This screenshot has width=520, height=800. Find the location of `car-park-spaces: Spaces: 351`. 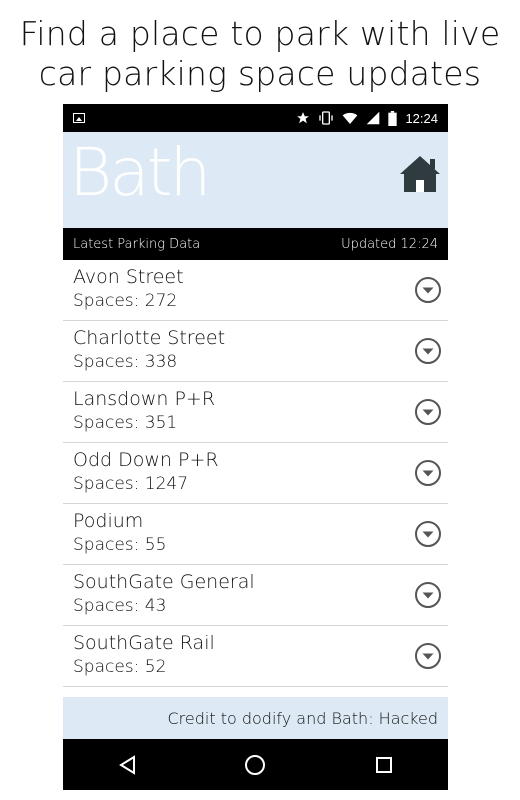

car-park-spaces: Spaces: 351 is located at coordinates (125, 423).